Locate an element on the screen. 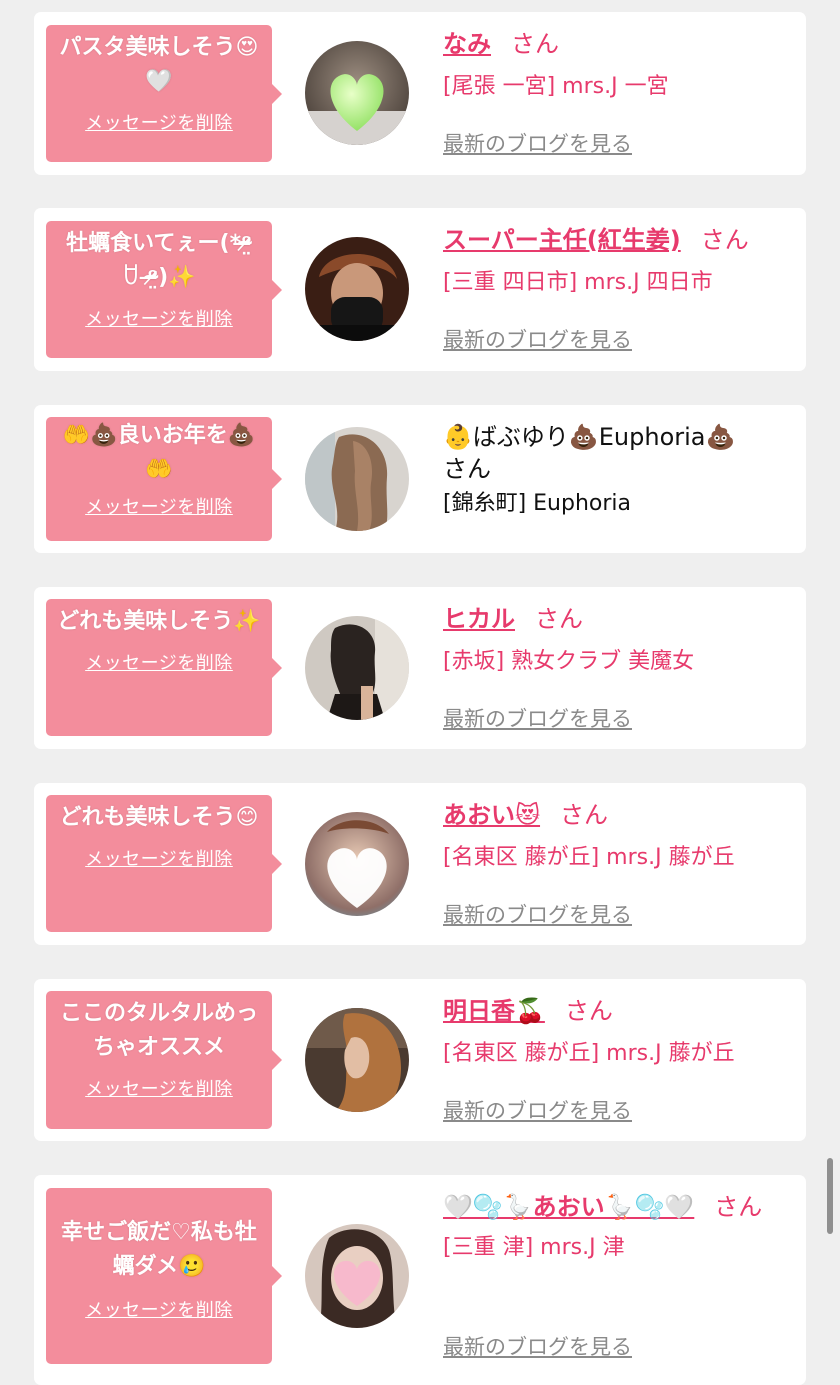 This screenshot has width=840, height=1385. sender-name-link: ヒカル is located at coordinates (479, 619).